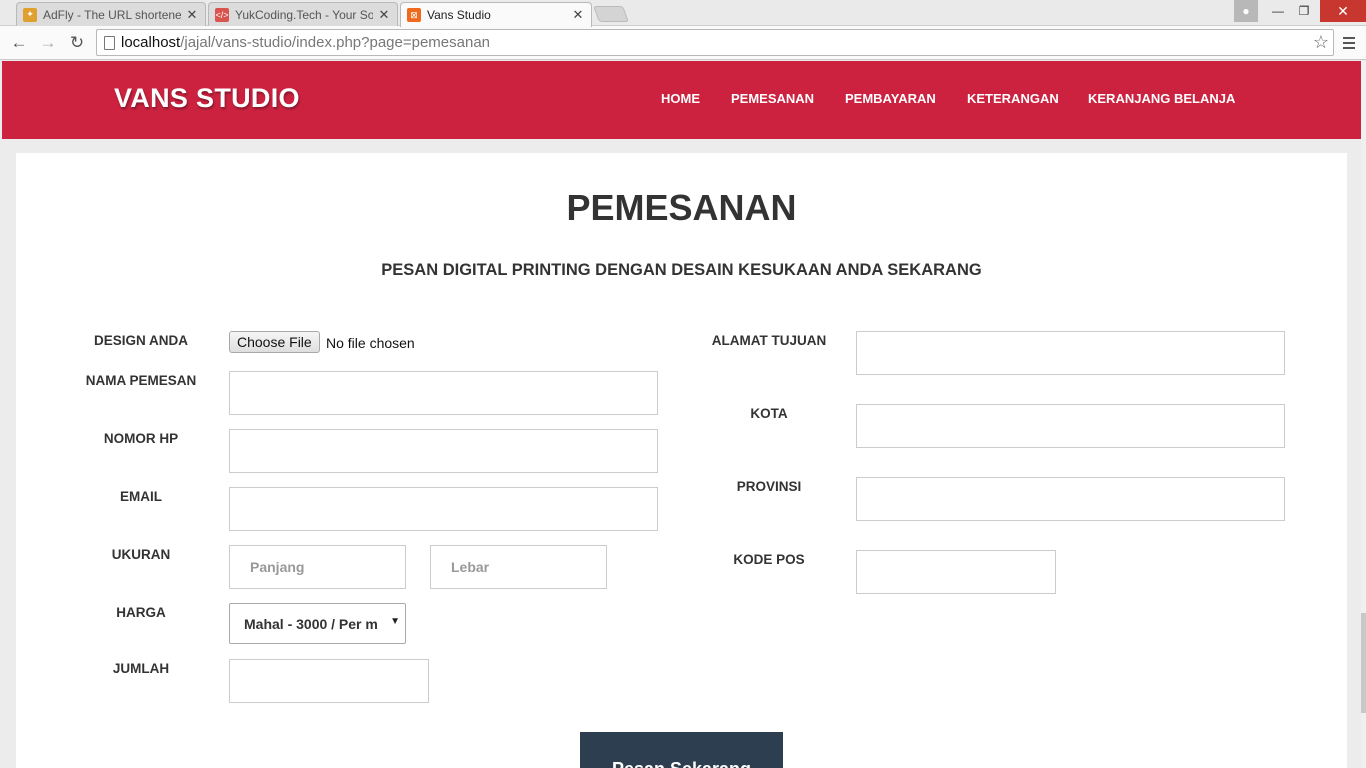 The image size is (1366, 768). I want to click on harga-label: HARGA, so click(141, 612).